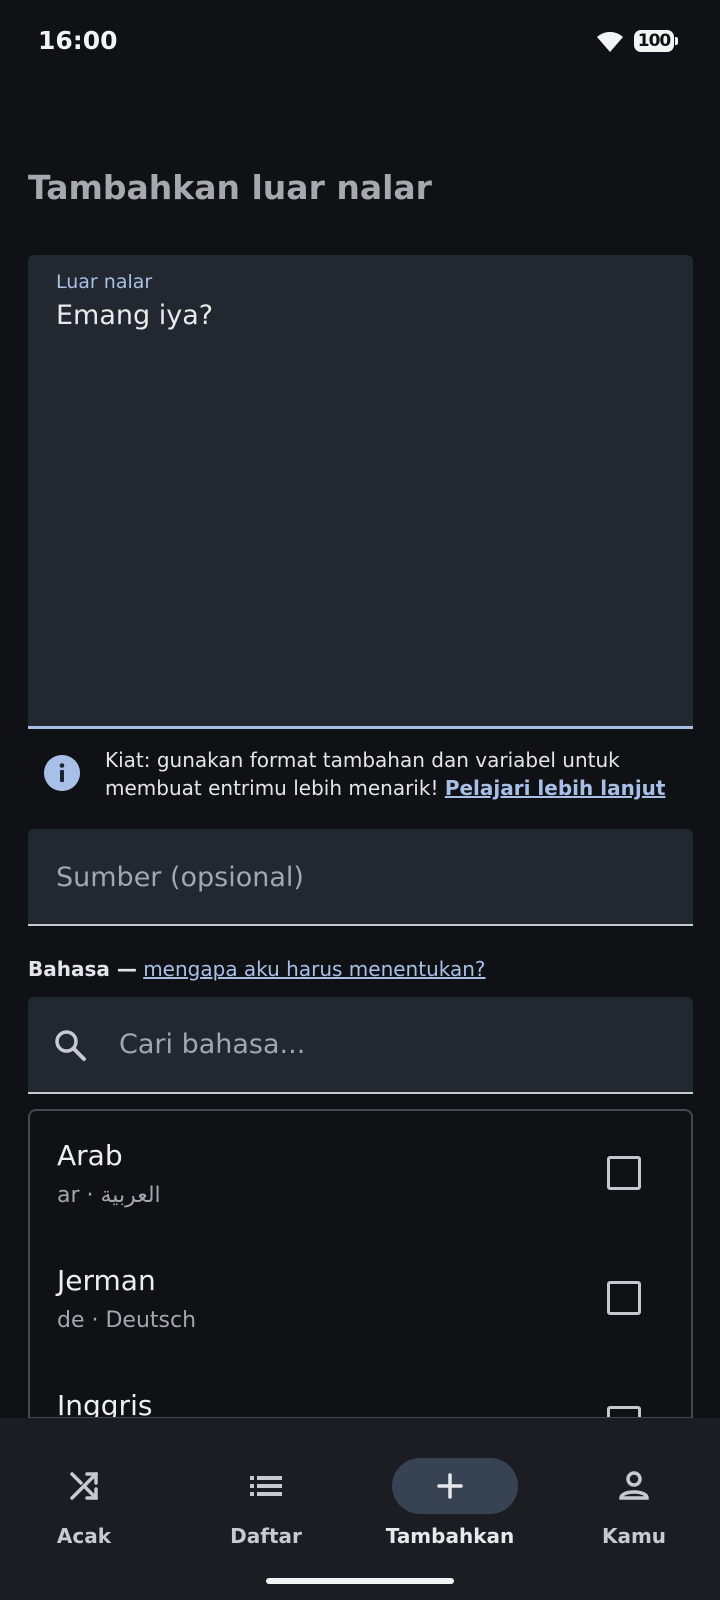  What do you see at coordinates (109, 1195) in the screenshot?
I see `language-subtitle: ar · العربية` at bounding box center [109, 1195].